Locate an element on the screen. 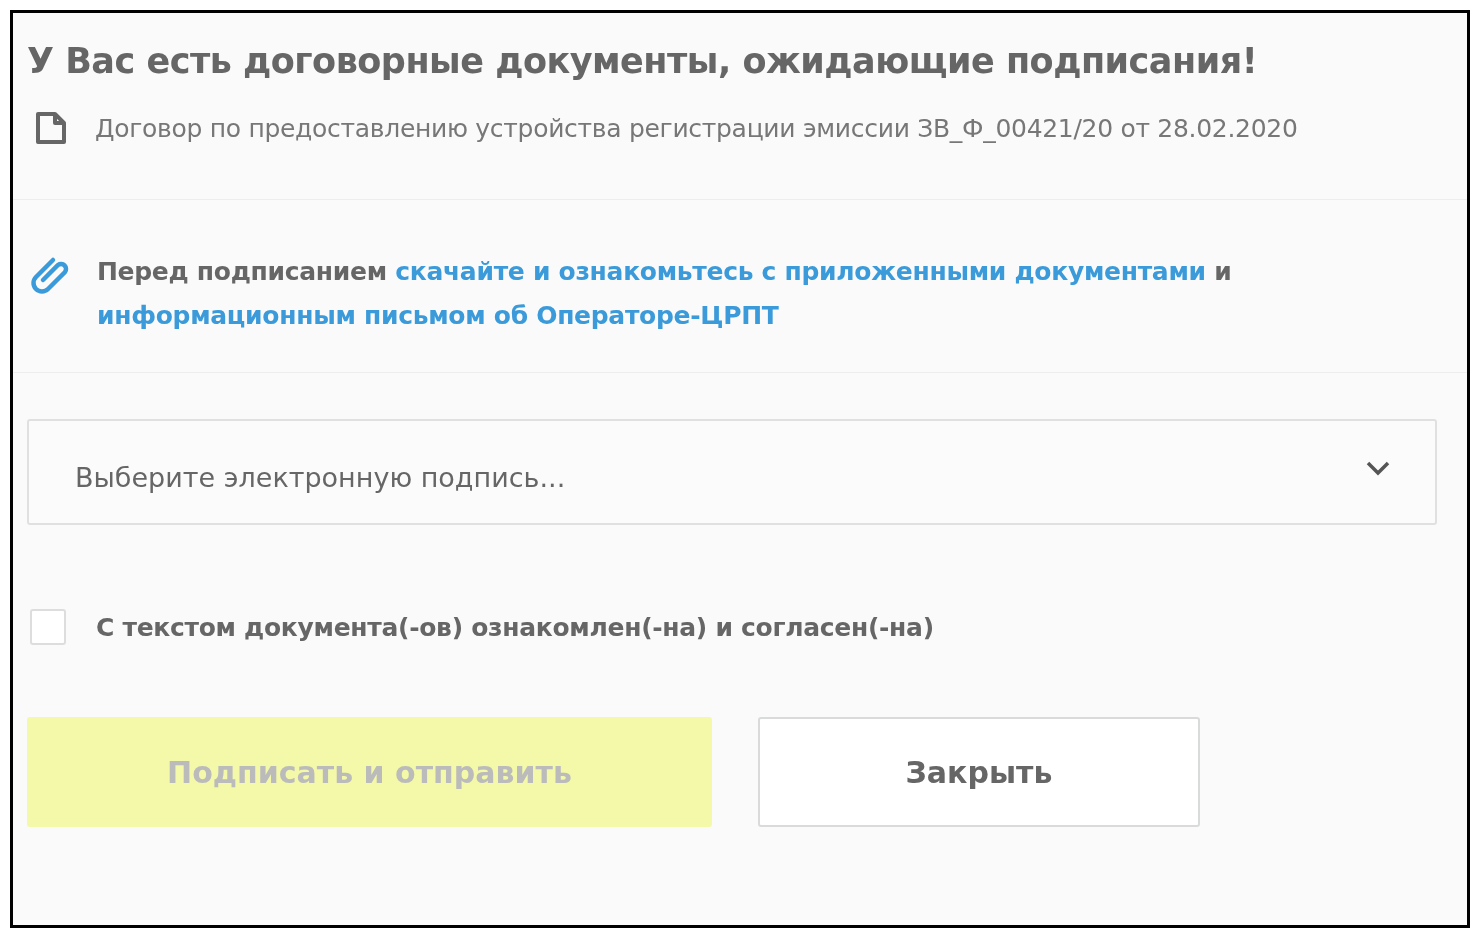 This screenshot has width=1483, height=937. agreement-label: С текстом документа(-ов) ознакомлен(-на) и согласен(-на) is located at coordinates (515, 627).